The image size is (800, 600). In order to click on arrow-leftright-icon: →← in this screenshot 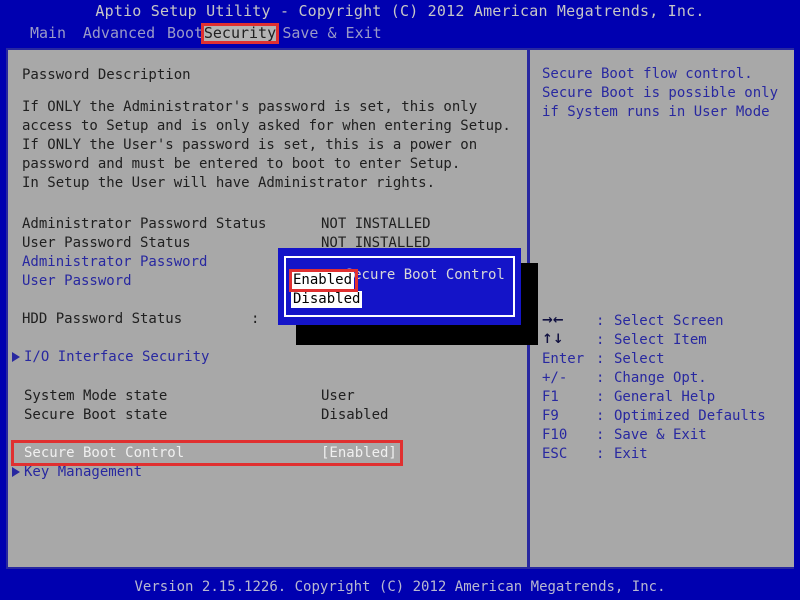, I will do `click(553, 320)`.